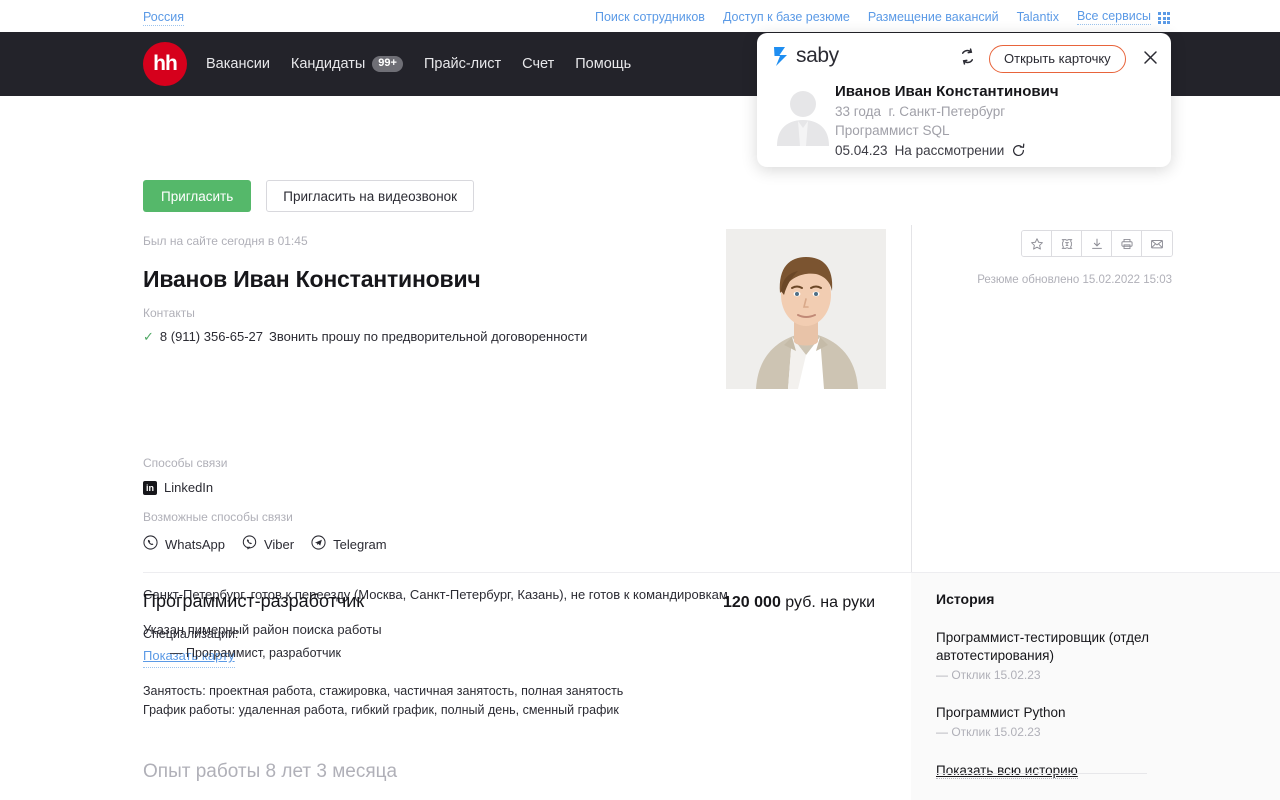  I want to click on whatsapp-icon, so click(150, 544).